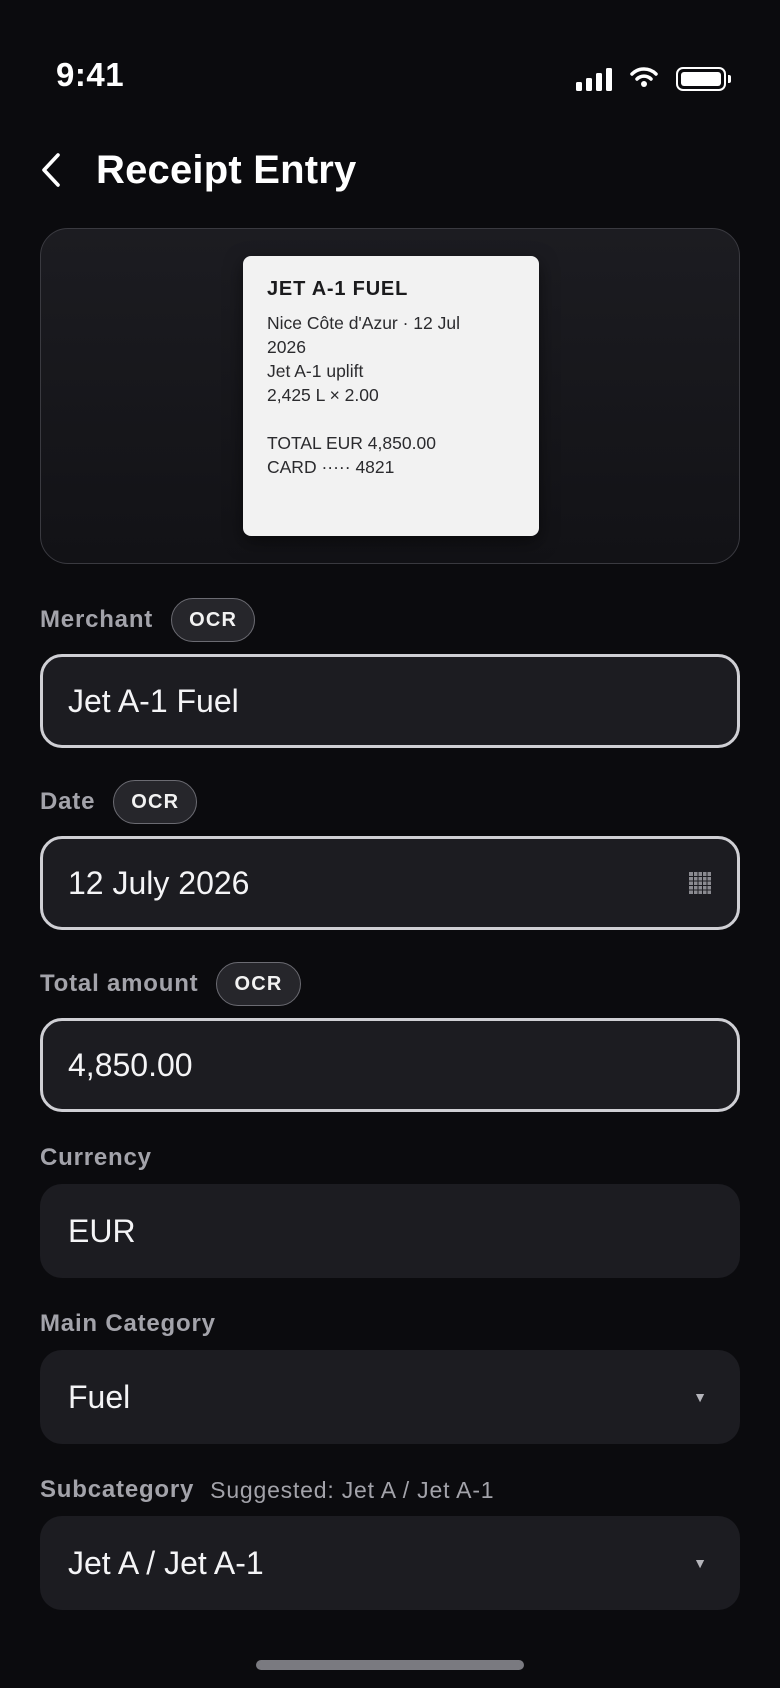 This screenshot has width=780, height=1688. I want to click on merchant-label-row: Merchant OCR, so click(148, 620).